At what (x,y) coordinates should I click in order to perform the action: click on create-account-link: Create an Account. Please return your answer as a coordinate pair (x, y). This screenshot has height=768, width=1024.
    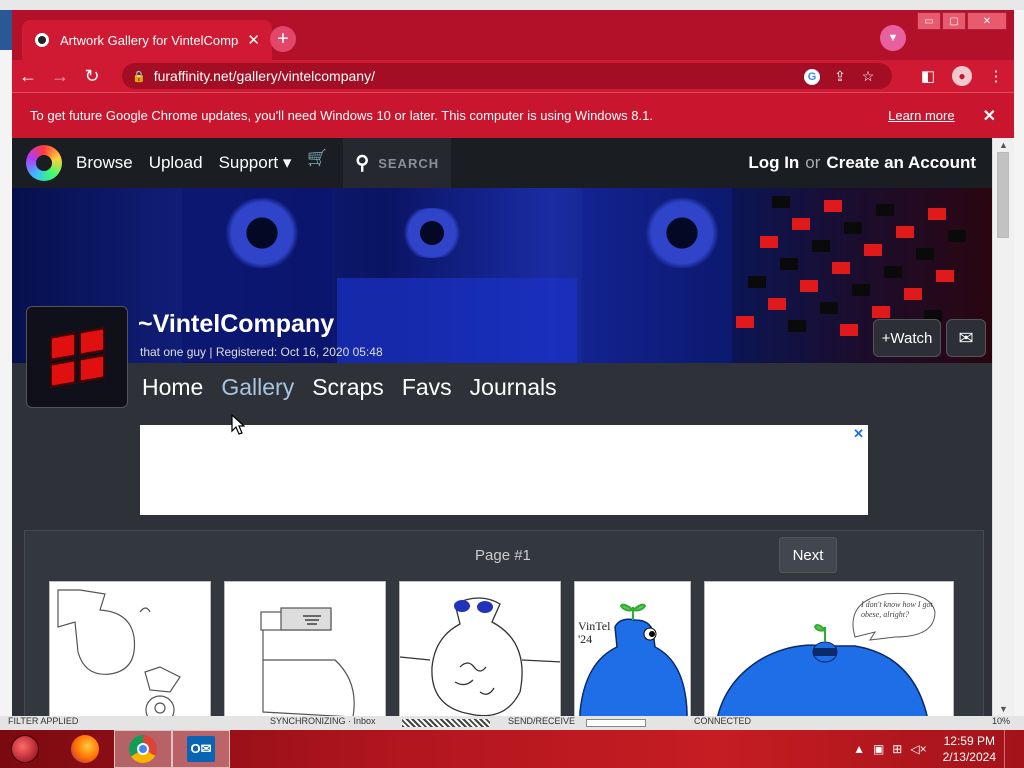
    Looking at the image, I should click on (901, 163).